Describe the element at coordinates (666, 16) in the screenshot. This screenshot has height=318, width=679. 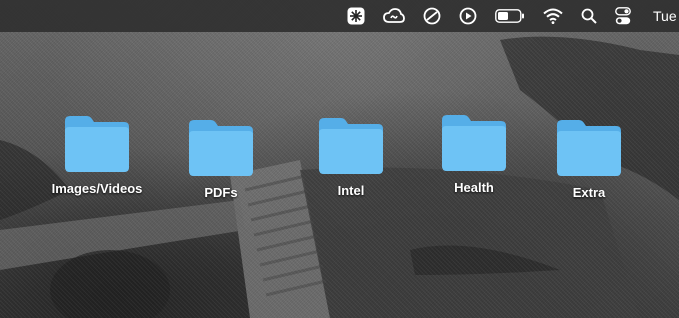
I see `menu-bar-clock: Tue` at that location.